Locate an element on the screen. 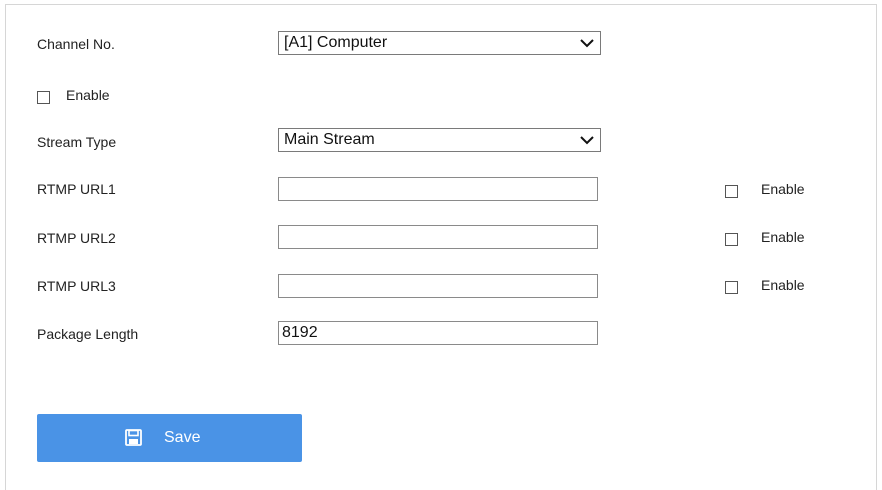 This screenshot has width=882, height=490. enable-checkbox is located at coordinates (43, 97).